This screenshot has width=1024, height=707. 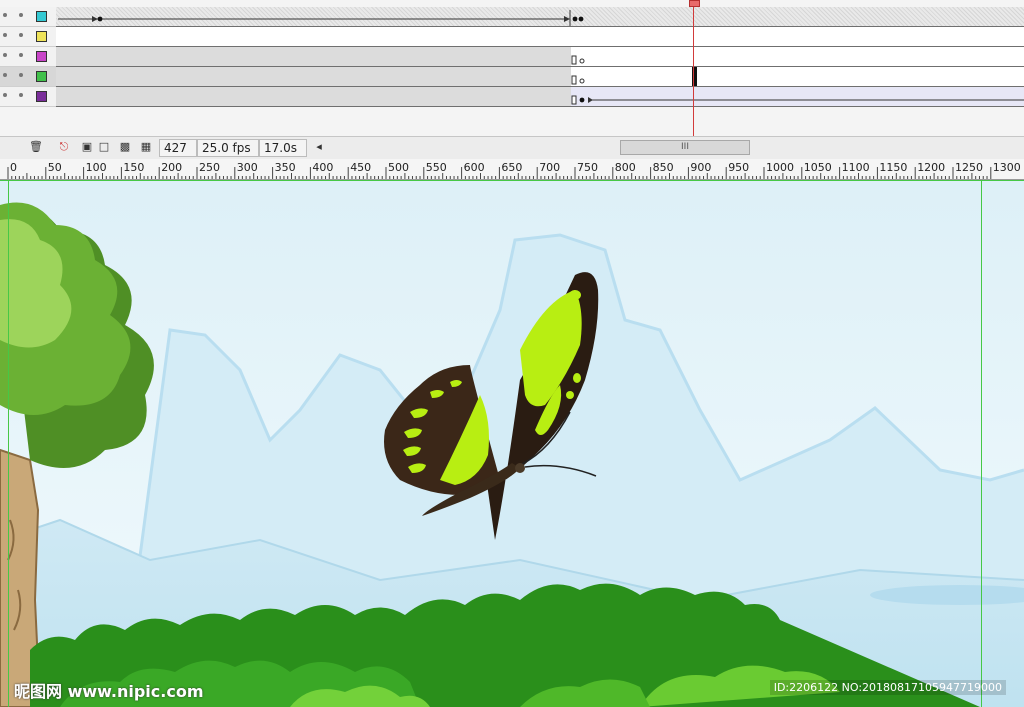 What do you see at coordinates (146, 147) in the screenshot?
I see `modify-onion-markers-icon: ▦` at bounding box center [146, 147].